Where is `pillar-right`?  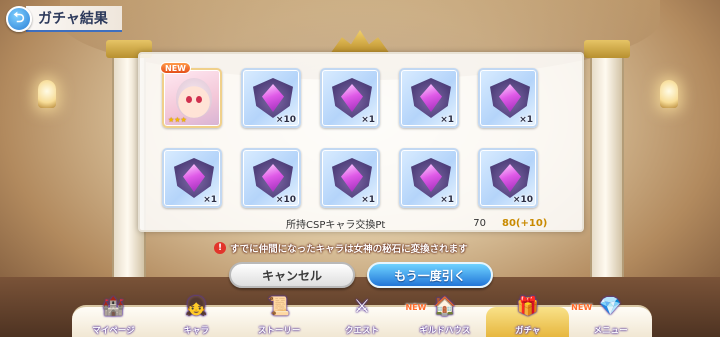
pillar-right is located at coordinates (607, 173).